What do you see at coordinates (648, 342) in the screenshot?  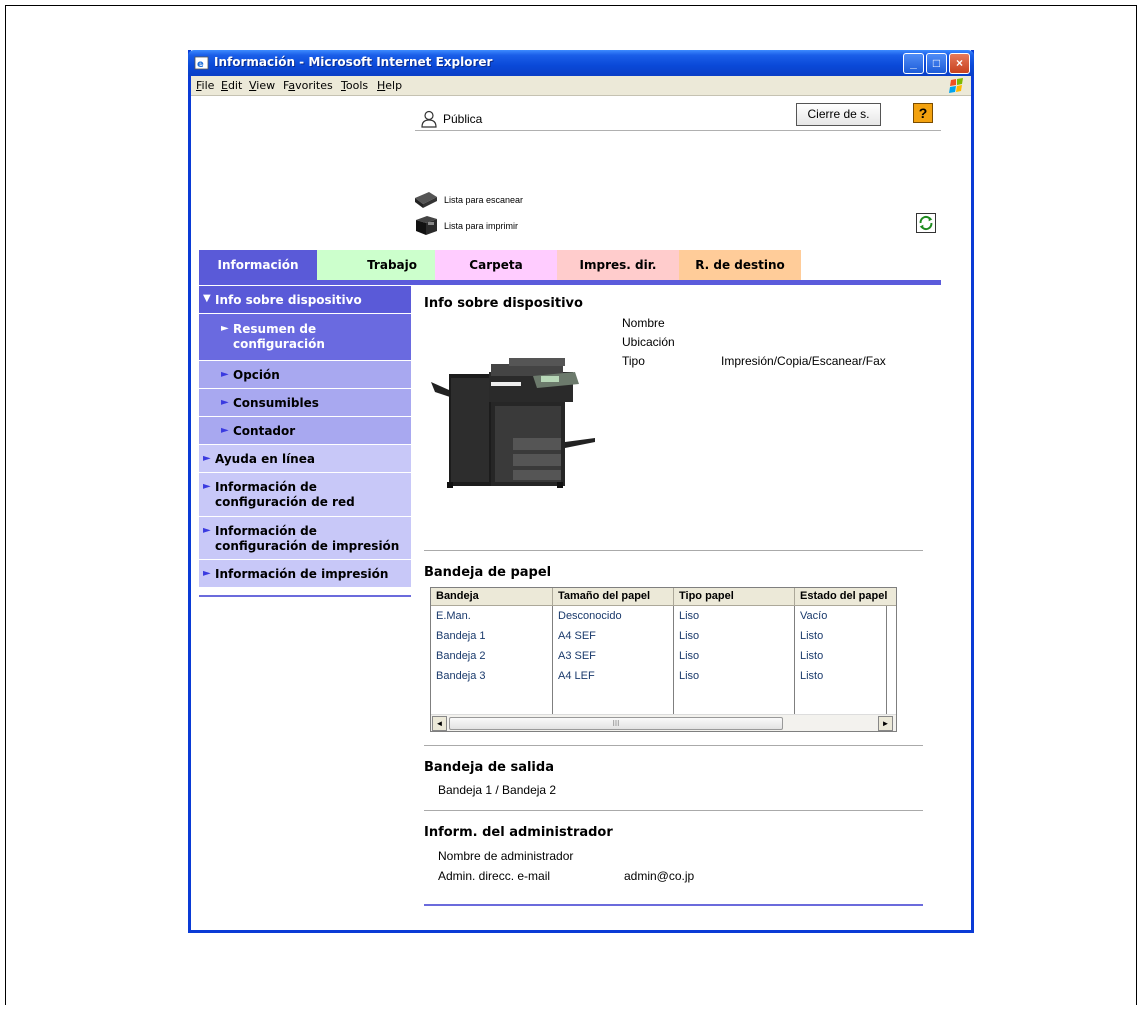 I see `field-label-ubicacion: Ubicación` at bounding box center [648, 342].